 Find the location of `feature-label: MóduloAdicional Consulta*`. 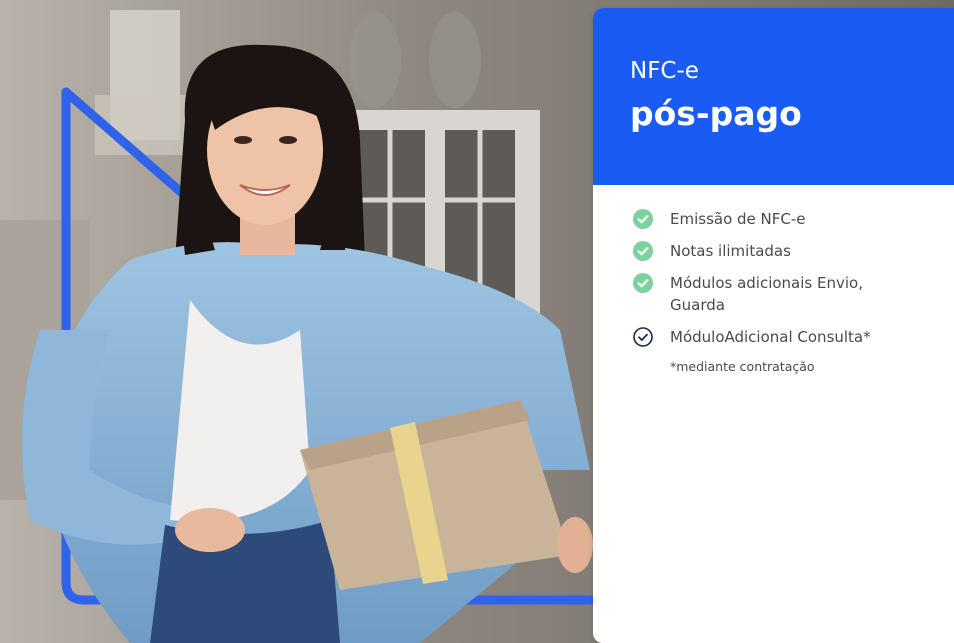

feature-label: MóduloAdicional Consulta* is located at coordinates (770, 337).